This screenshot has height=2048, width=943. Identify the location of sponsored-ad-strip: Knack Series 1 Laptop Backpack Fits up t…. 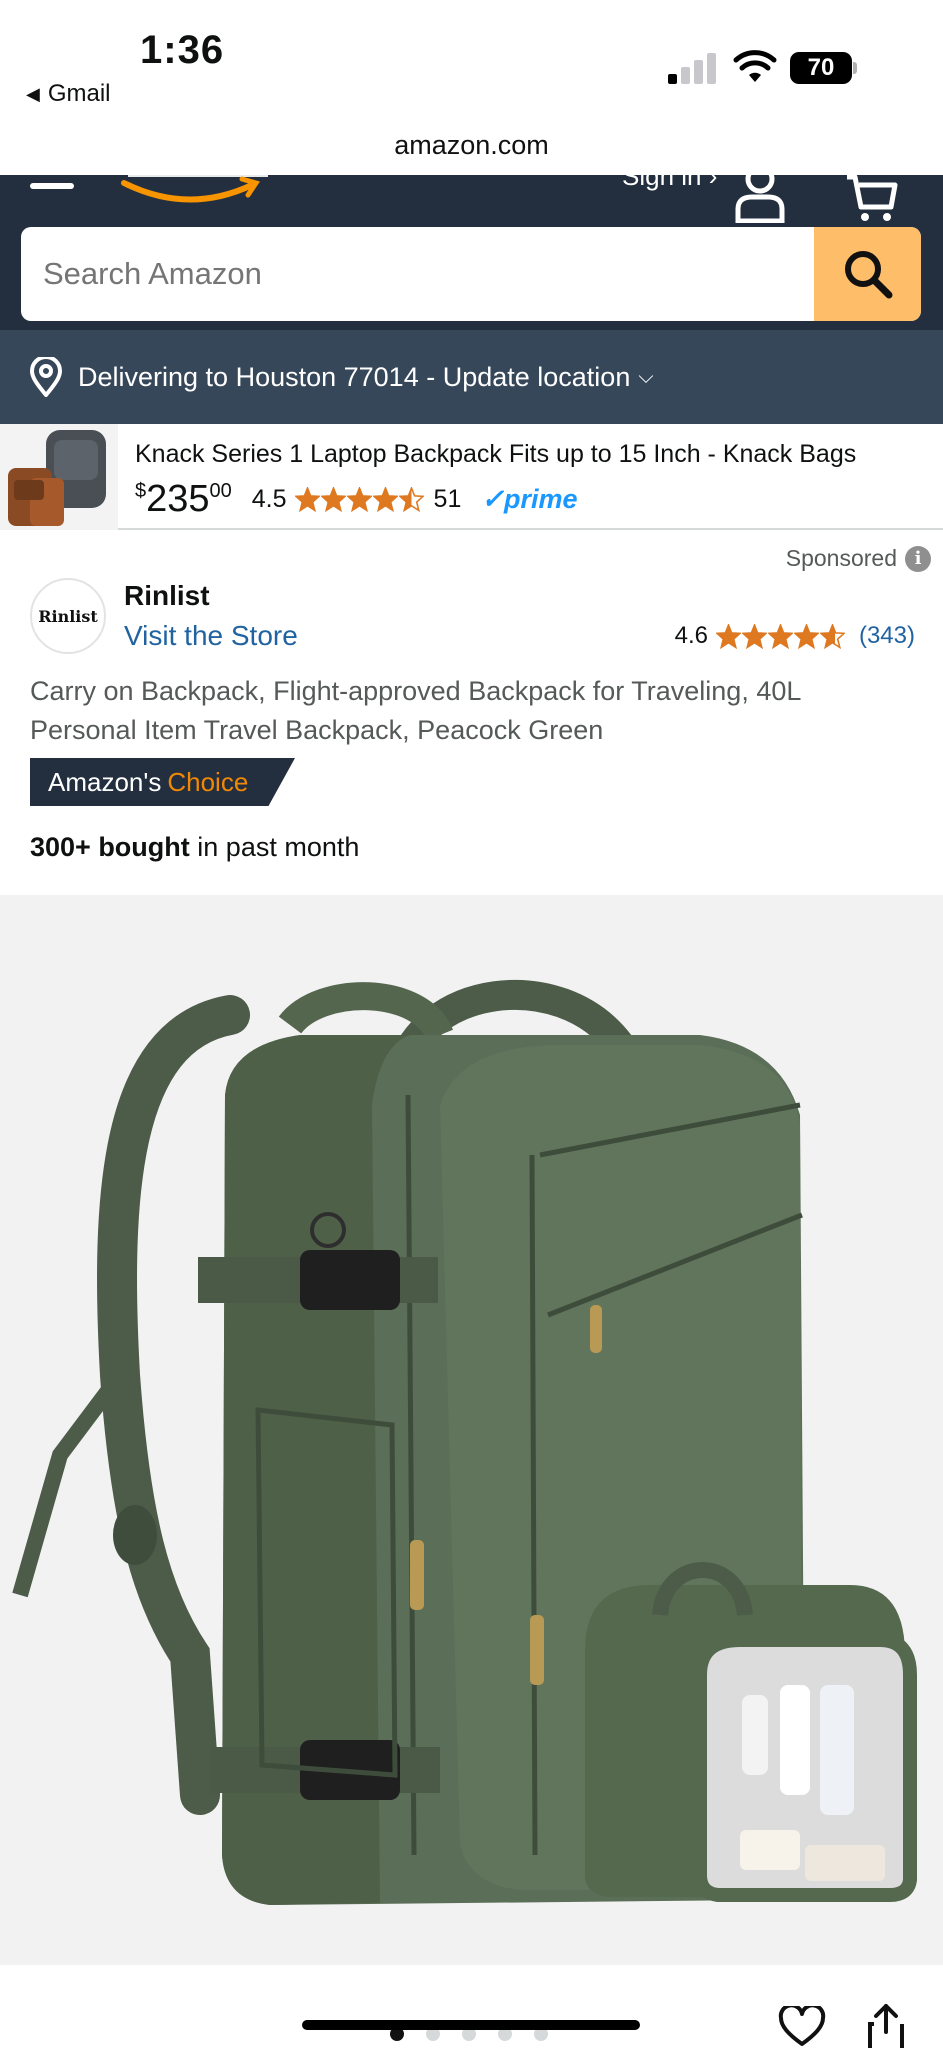
(471, 477).